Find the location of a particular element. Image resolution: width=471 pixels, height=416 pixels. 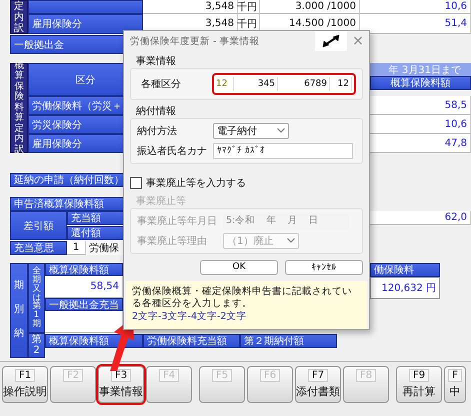

amount-cell: 62,0 is located at coordinates (420, 218).